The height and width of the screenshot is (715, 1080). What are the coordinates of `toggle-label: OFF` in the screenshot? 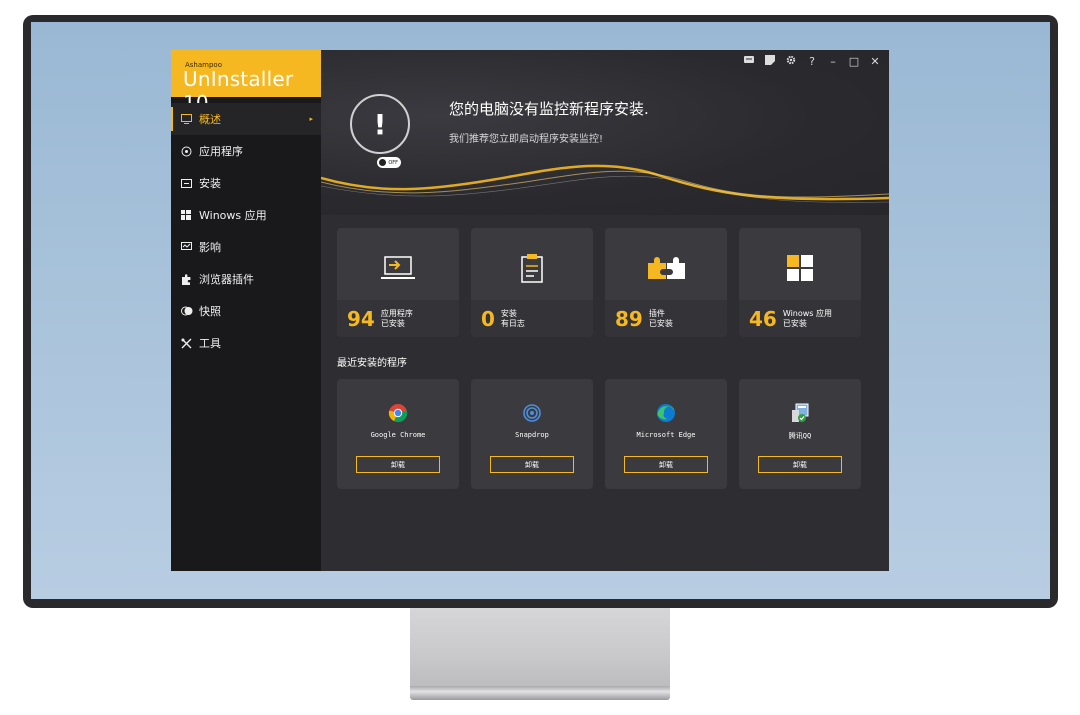 It's located at (393, 162).